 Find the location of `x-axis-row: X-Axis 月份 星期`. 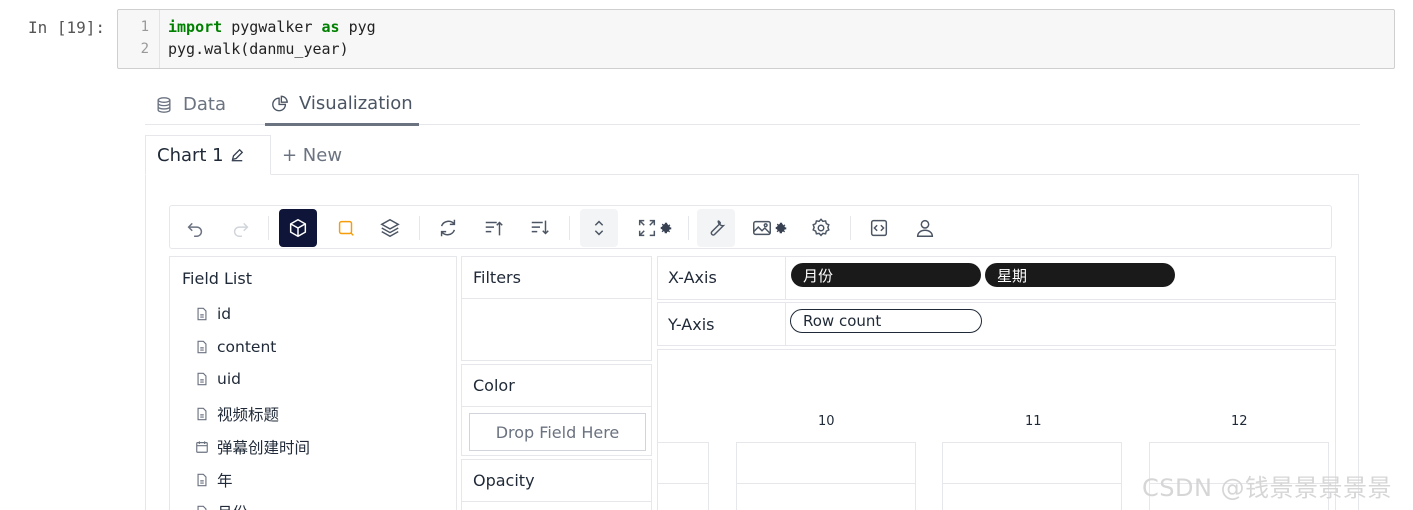

x-axis-row: X-Axis 月份 星期 is located at coordinates (996, 278).